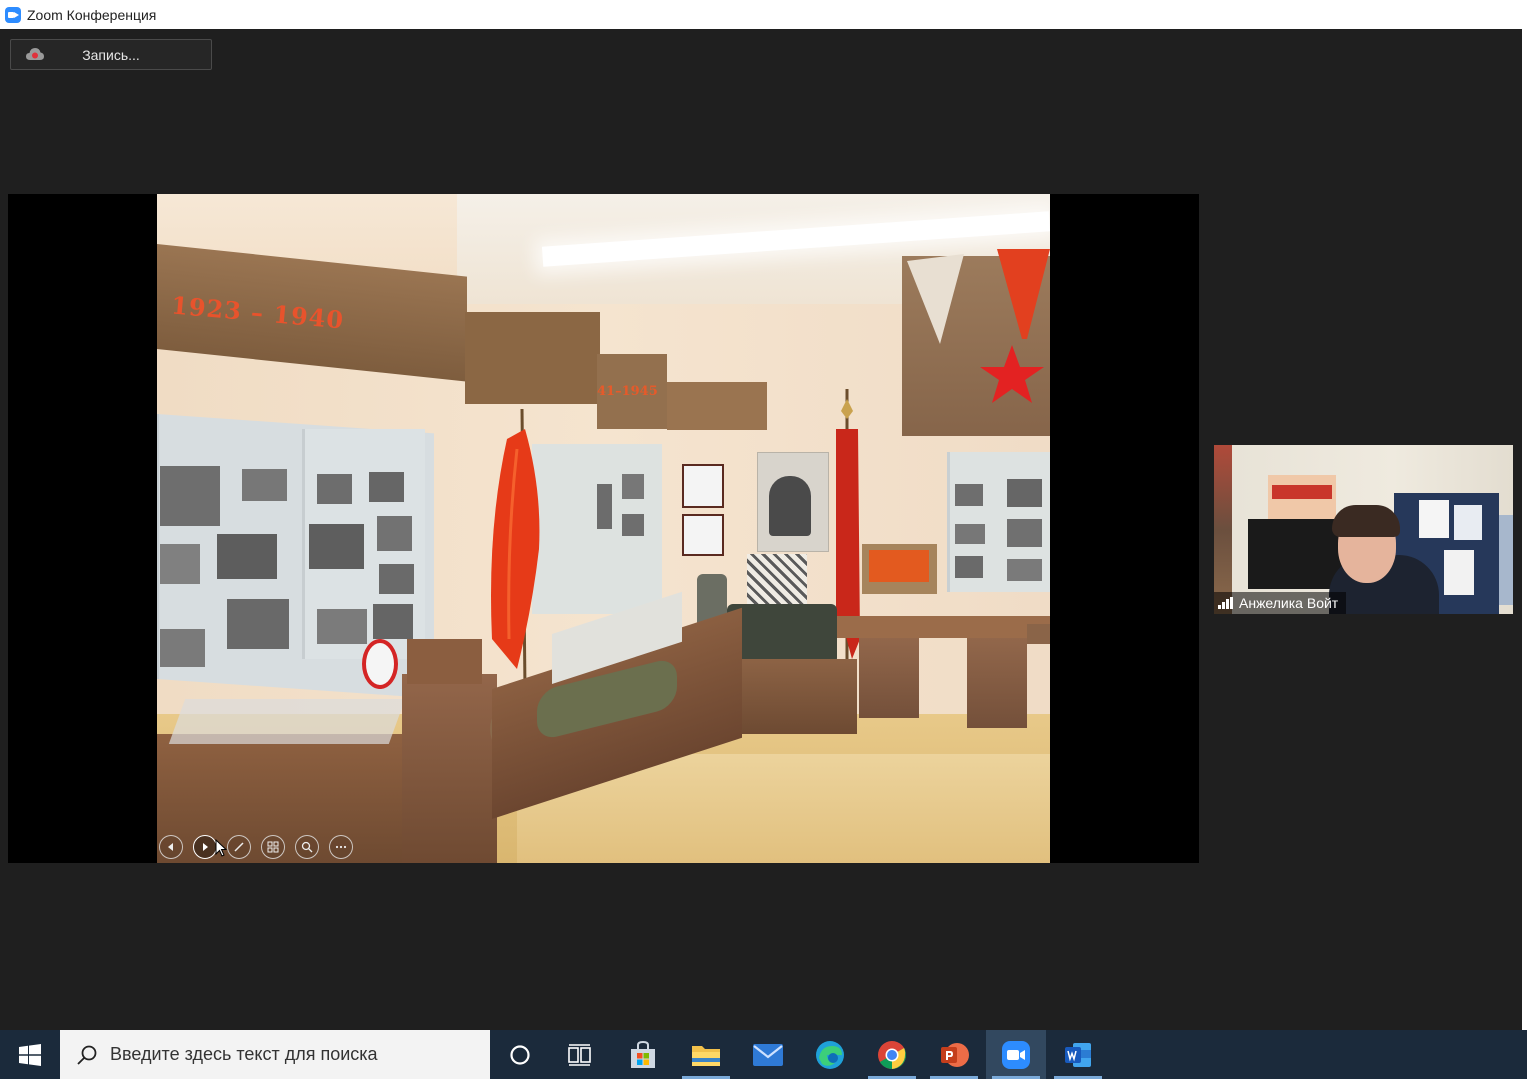  I want to click on task-view-icon, so click(579, 1054).